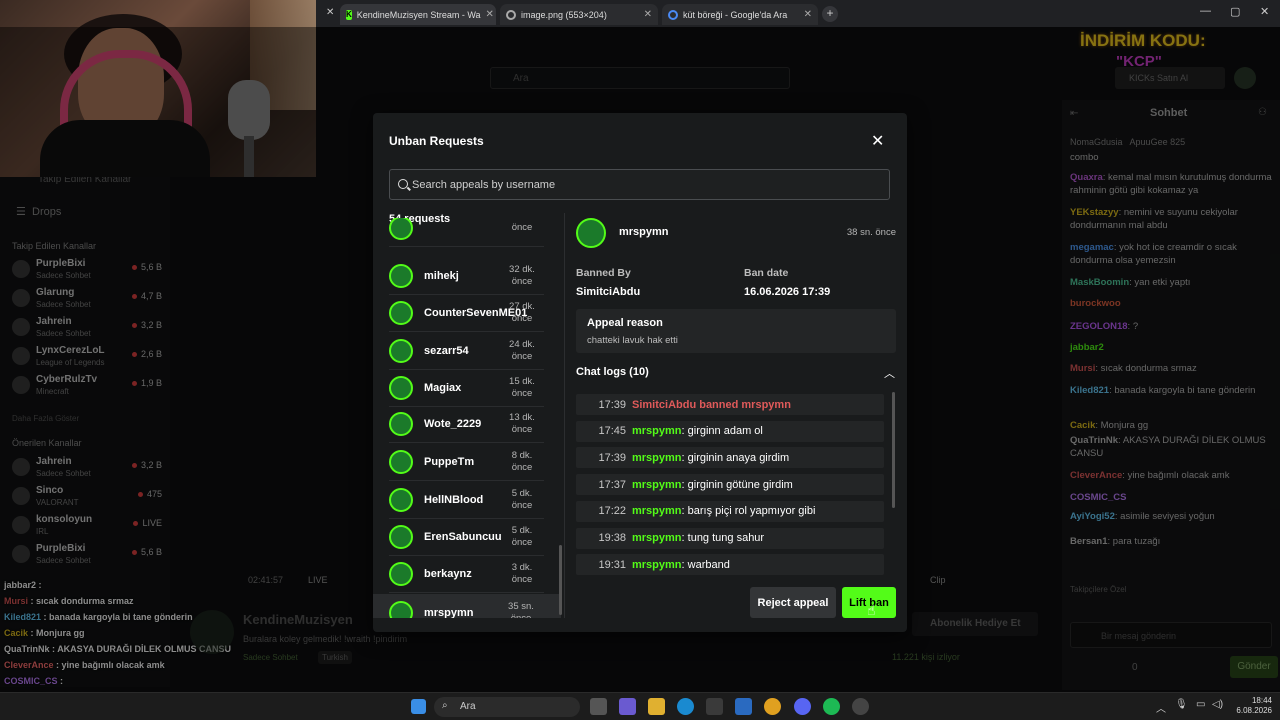 This screenshot has height=720, width=1280. I want to click on chat-log-row: 19:38 mrspymn: tung tung sahur, so click(730, 538).